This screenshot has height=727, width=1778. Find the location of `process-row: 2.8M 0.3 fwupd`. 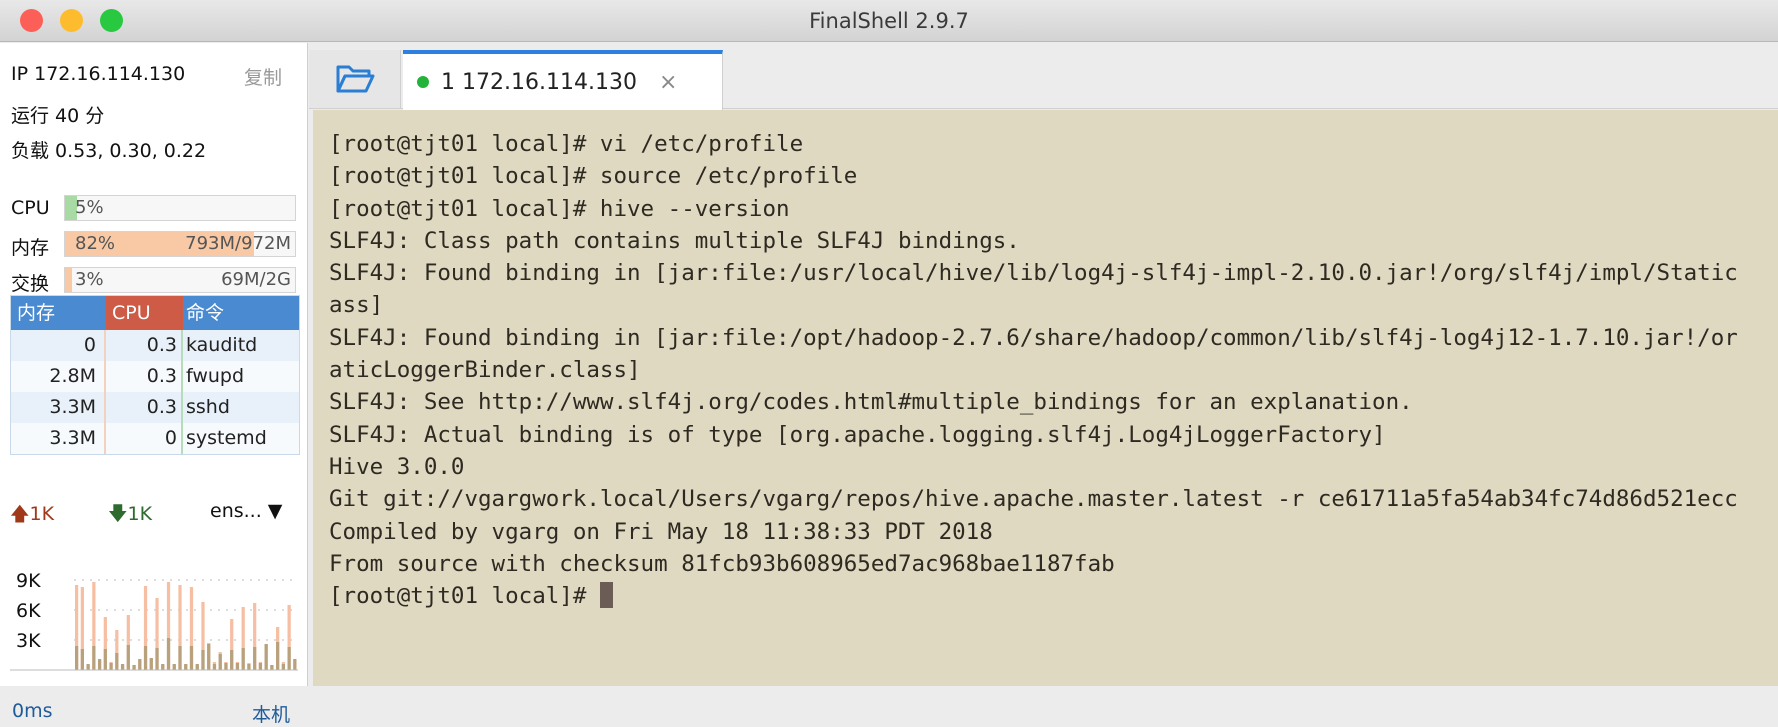

process-row: 2.8M 0.3 fwupd is located at coordinates (155, 376).